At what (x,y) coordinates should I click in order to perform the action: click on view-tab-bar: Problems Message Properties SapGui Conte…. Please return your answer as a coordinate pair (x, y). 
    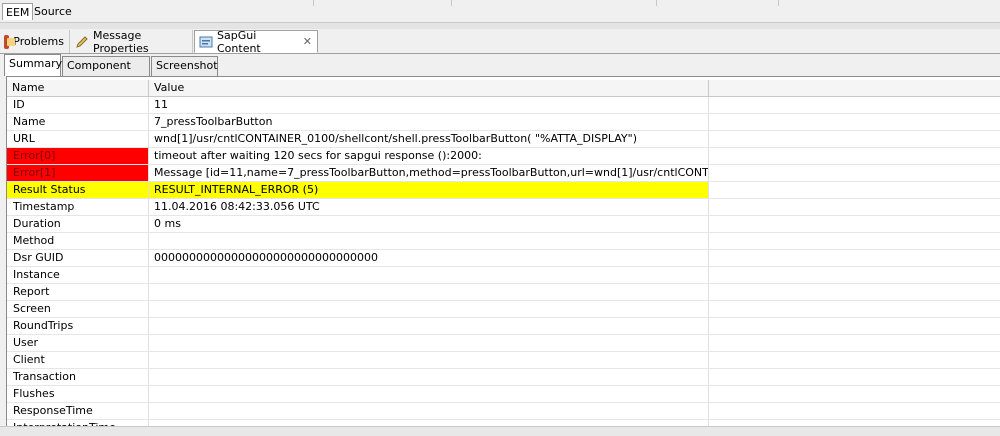
    Looking at the image, I should click on (500, 41).